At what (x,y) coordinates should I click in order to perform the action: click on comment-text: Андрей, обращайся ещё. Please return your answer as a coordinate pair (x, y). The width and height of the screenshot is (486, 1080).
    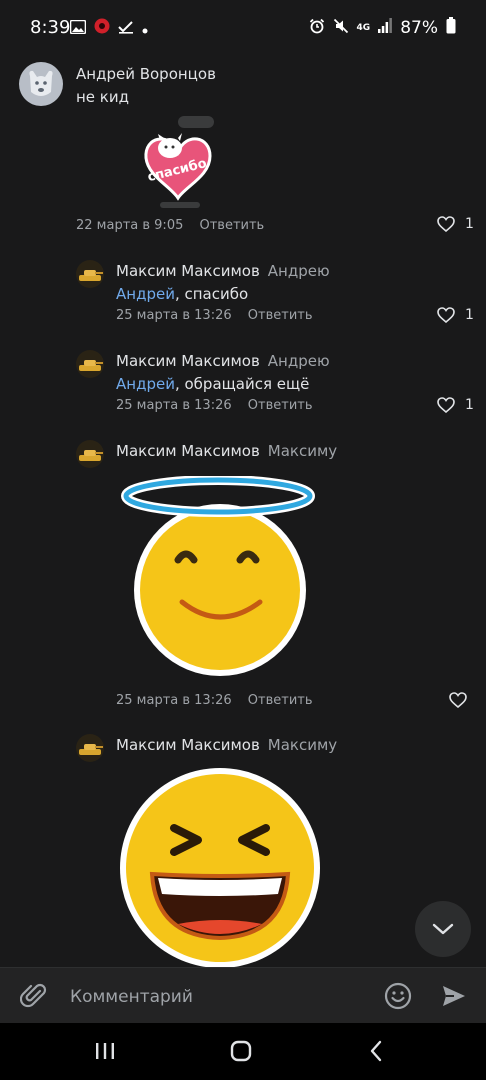
    Looking at the image, I should click on (212, 384).